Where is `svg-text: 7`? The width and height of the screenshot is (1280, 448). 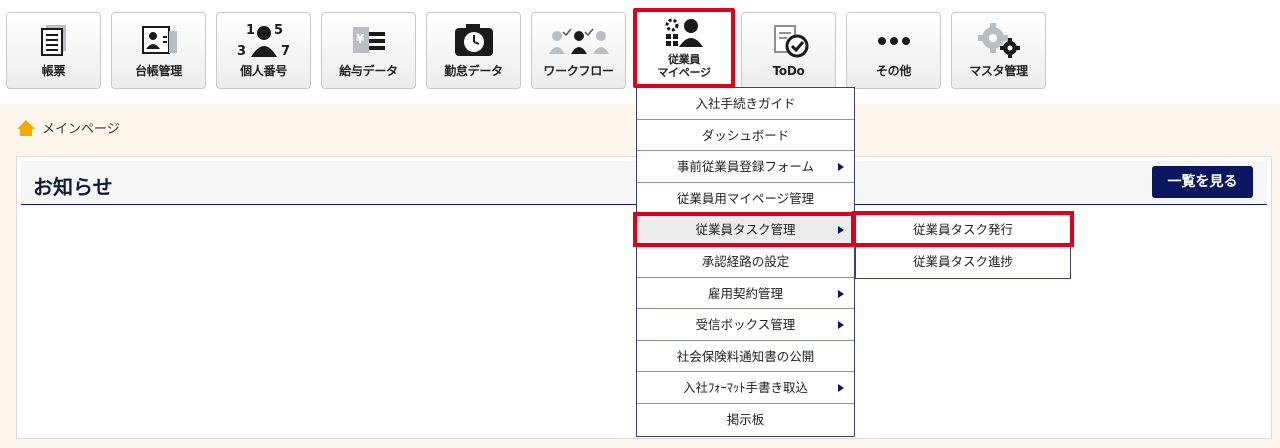
svg-text: 7 is located at coordinates (285, 51).